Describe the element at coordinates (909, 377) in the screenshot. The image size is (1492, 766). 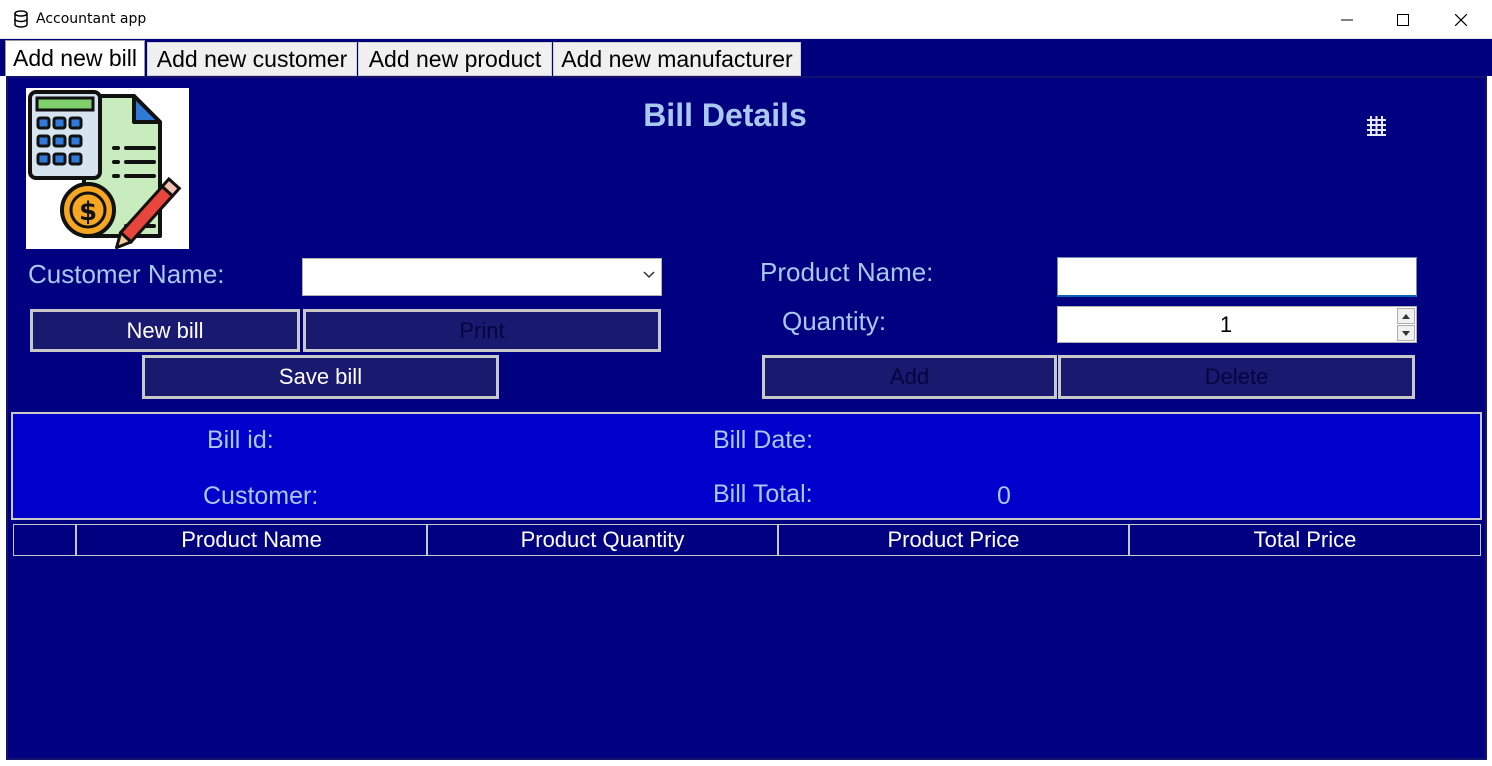
I see `add-button: Add` at that location.